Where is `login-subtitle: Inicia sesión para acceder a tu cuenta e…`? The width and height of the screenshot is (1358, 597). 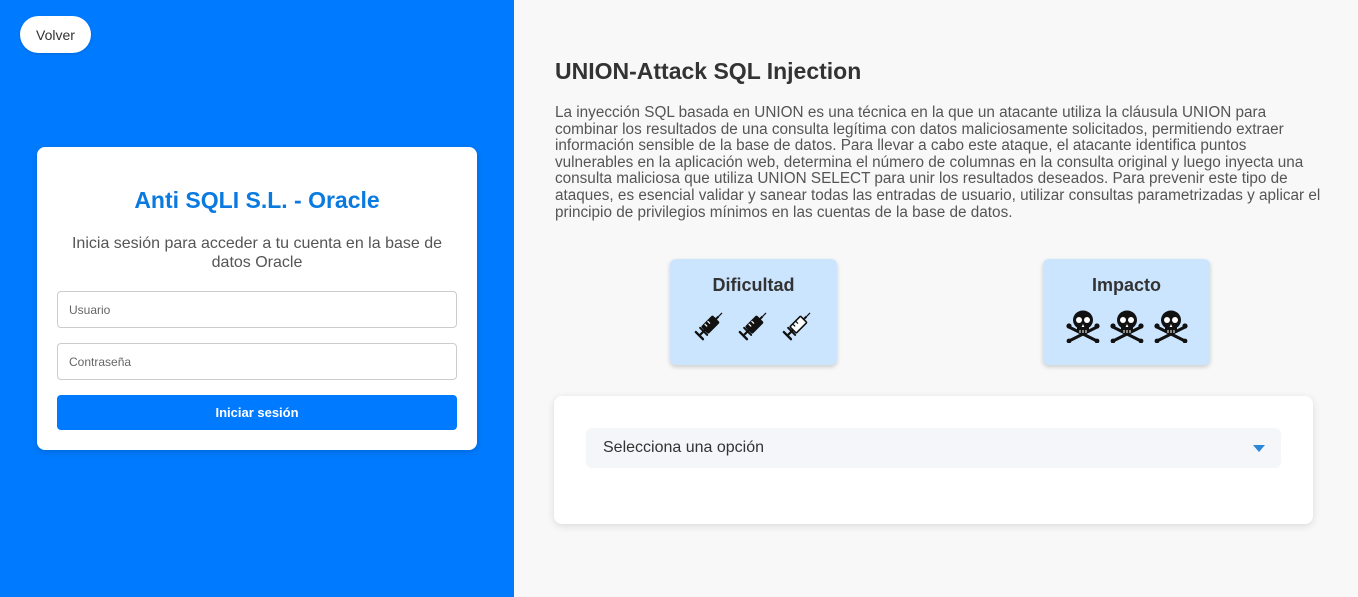 login-subtitle: Inicia sesión para acceder a tu cuenta e… is located at coordinates (257, 253).